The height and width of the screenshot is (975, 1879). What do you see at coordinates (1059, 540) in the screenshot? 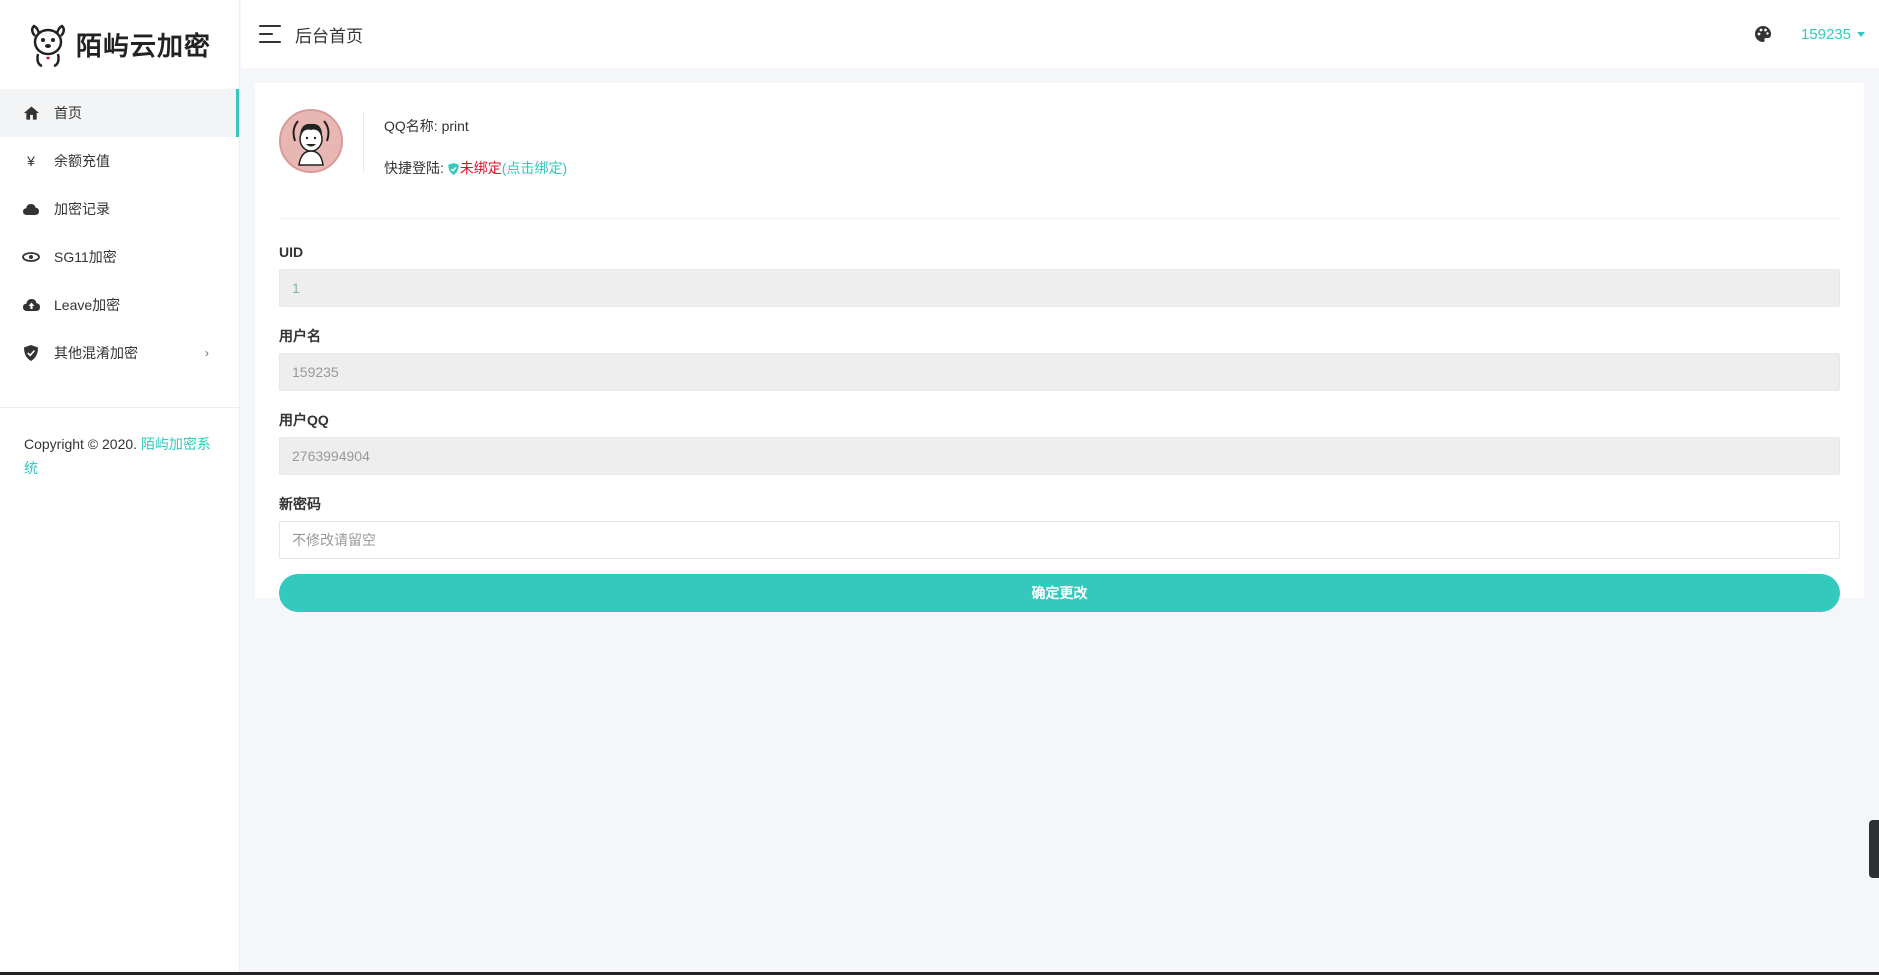
I see `new-password-input` at bounding box center [1059, 540].